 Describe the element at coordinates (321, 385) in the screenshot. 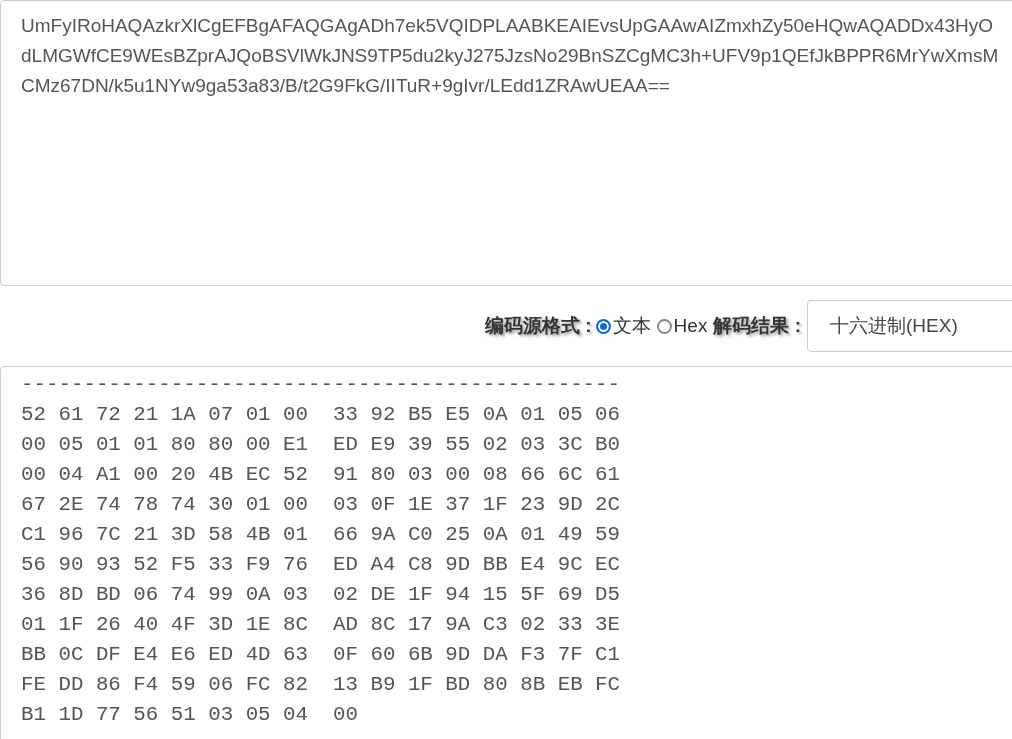

I see `hex-line: ------------------------------------------------` at that location.